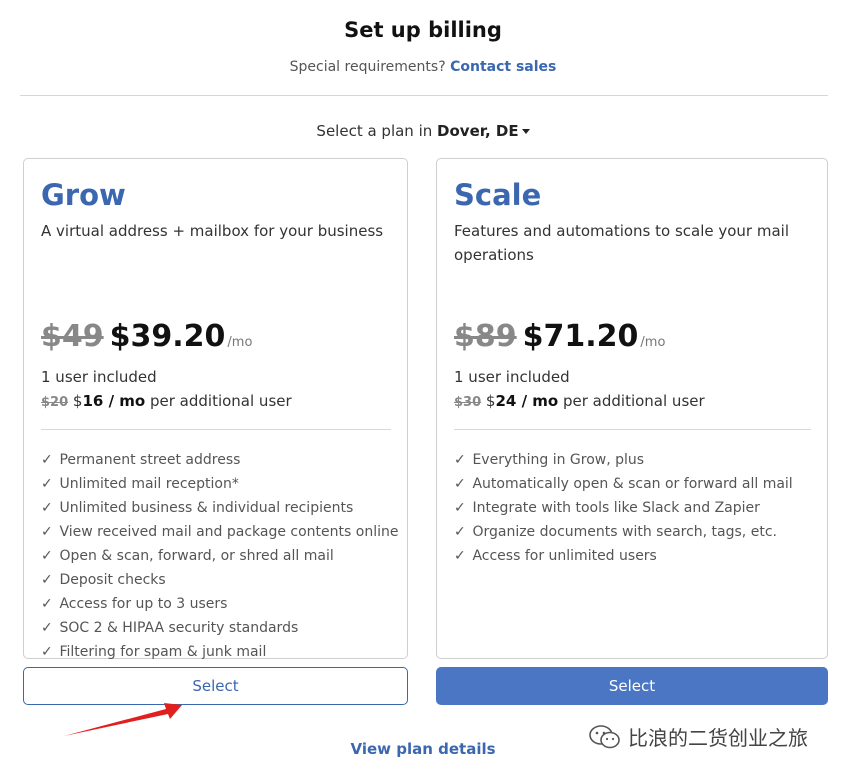 This screenshot has height=774, width=846. I want to click on old-price: $49, so click(72, 336).